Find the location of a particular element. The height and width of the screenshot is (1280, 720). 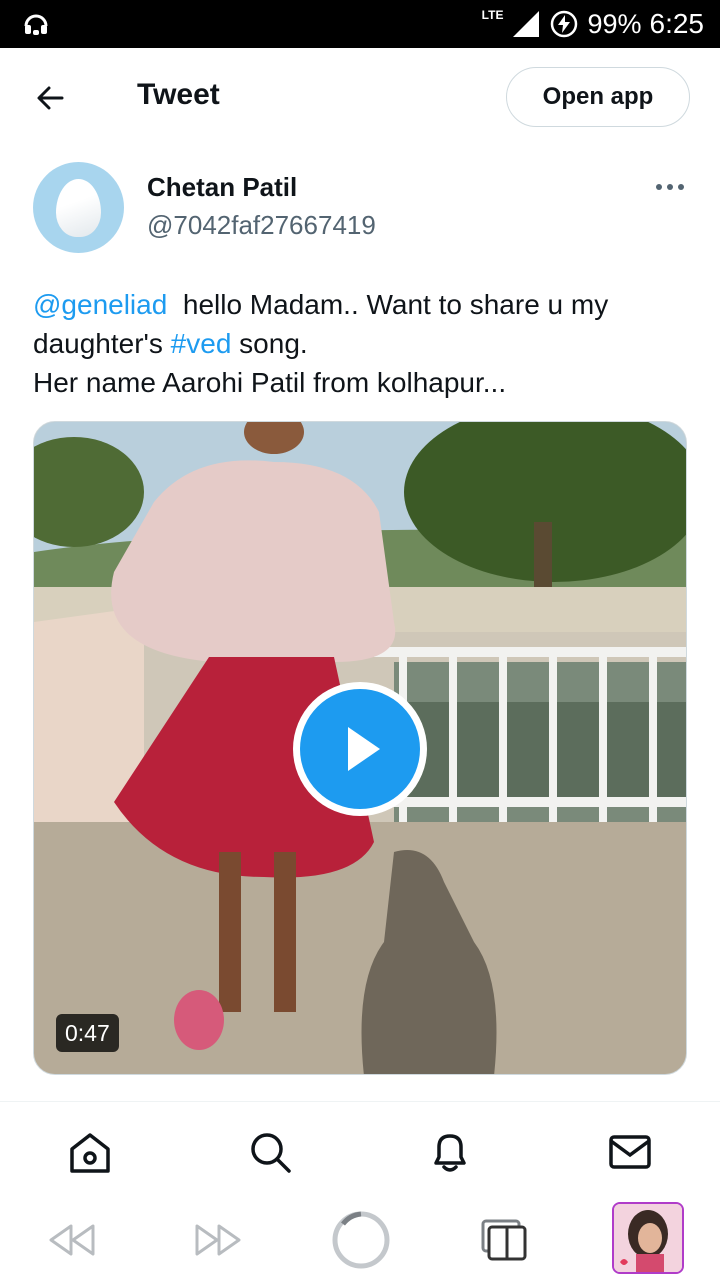

browser-tabs-button is located at coordinates (504, 1240).